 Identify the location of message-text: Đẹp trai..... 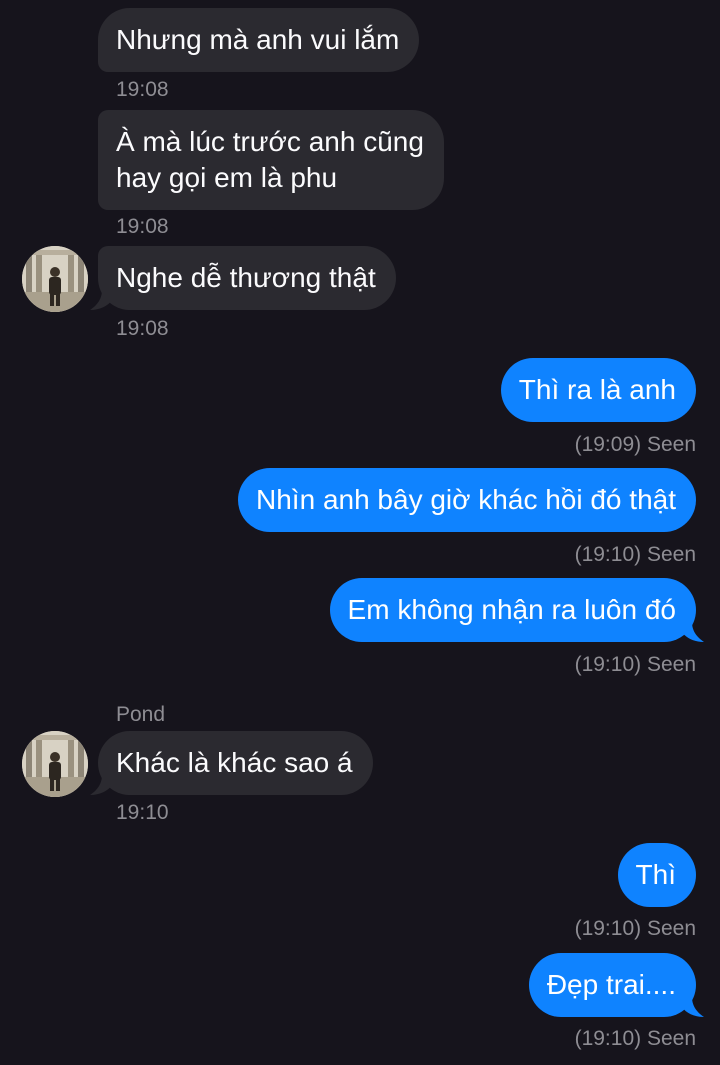
(611, 984).